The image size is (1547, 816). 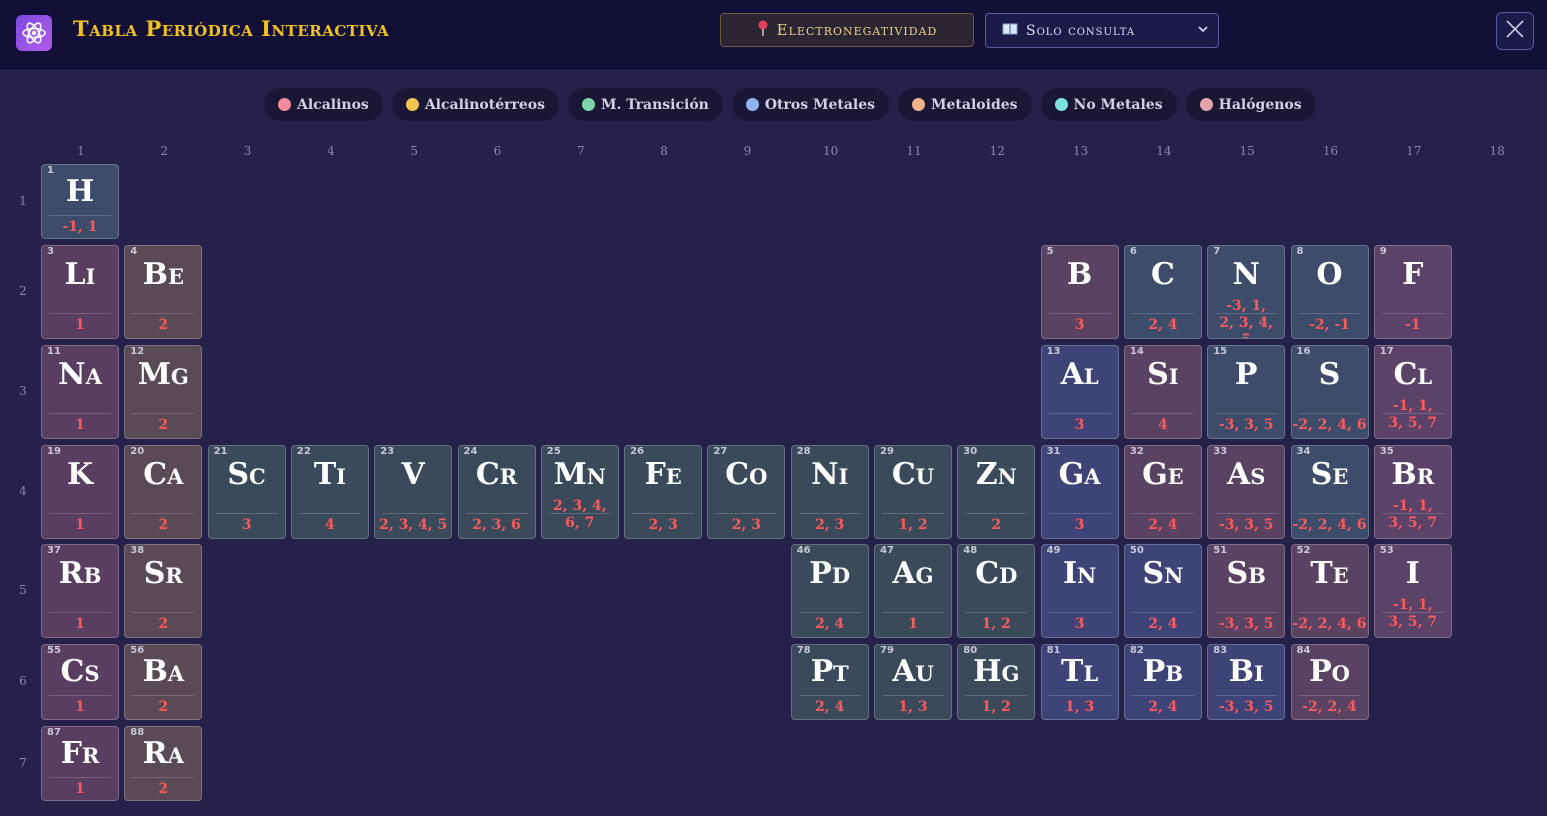 I want to click on column-number: 13, so click(x=1080, y=151).